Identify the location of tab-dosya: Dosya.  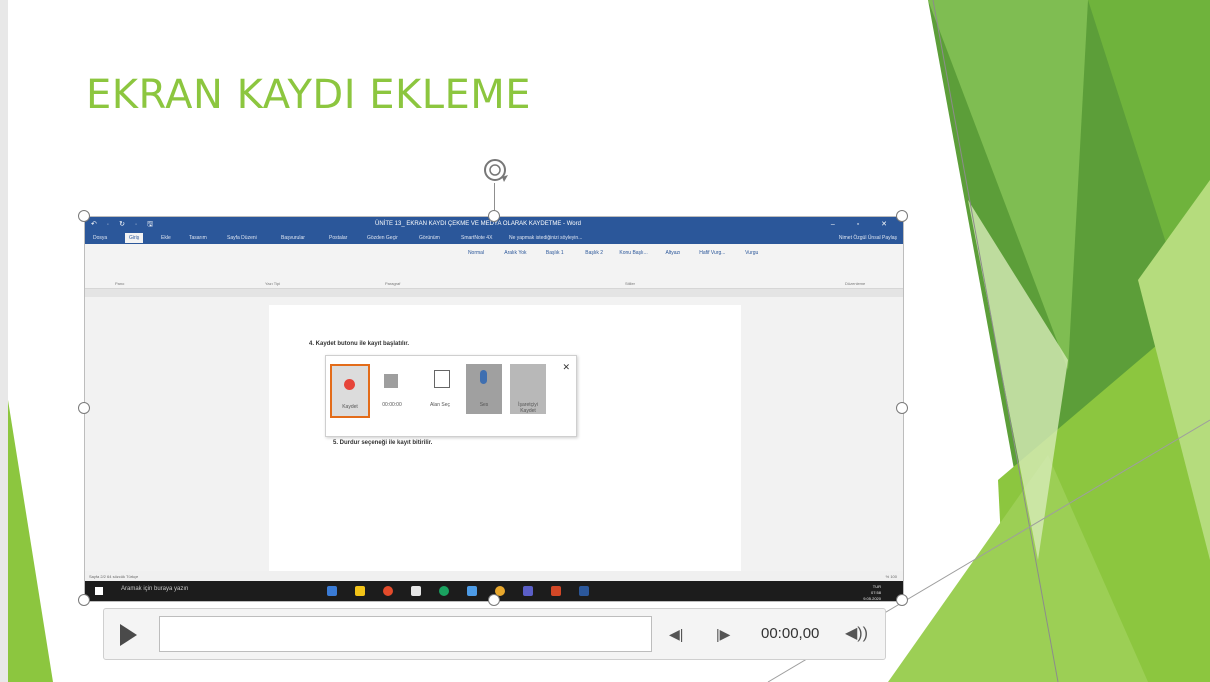
(100, 238).